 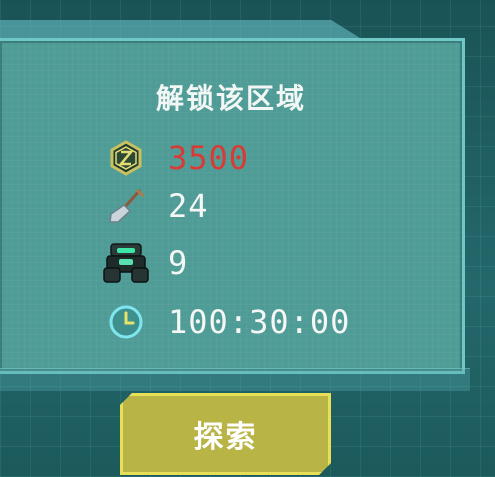 I want to click on cost-row-time: 100:30:00, so click(x=226, y=322).